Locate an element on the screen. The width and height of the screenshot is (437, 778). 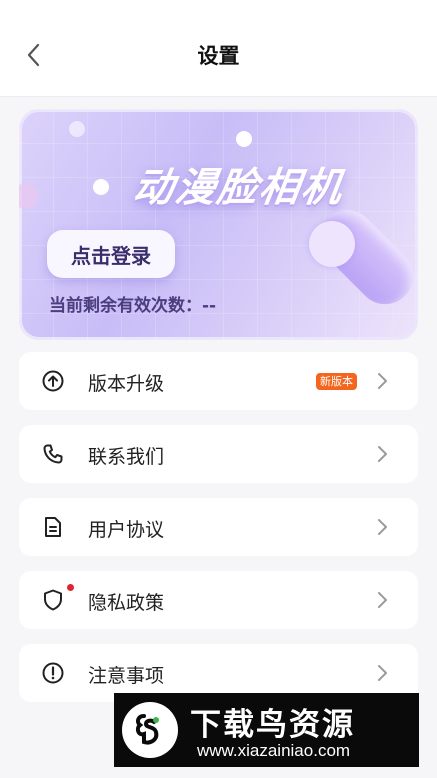
remaining-uses-value: -- is located at coordinates (209, 306).